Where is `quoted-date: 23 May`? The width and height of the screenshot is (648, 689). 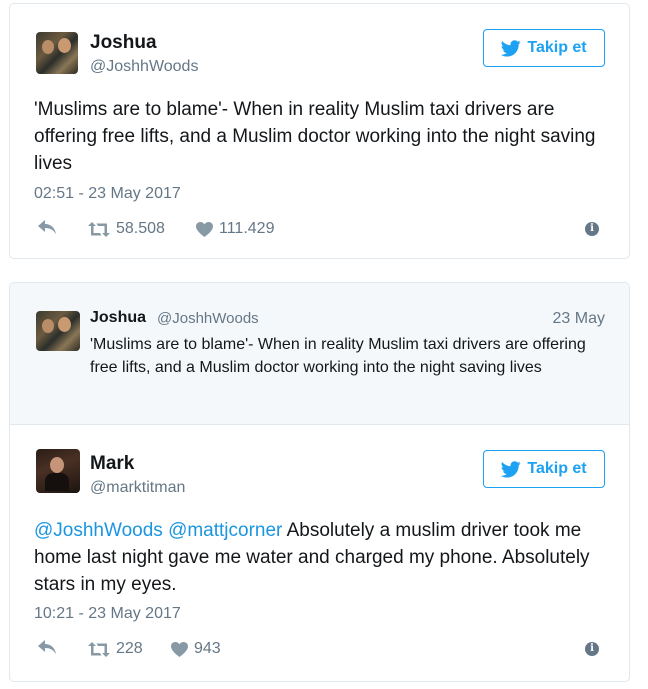
quoted-date: 23 May is located at coordinates (579, 319).